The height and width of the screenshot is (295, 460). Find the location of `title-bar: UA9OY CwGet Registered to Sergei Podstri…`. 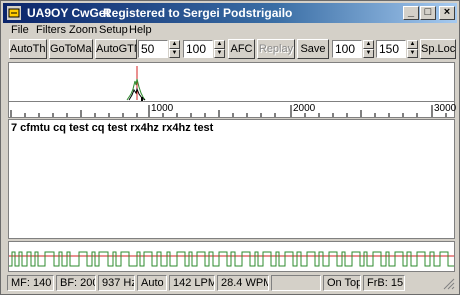

title-bar: UA9OY CwGet Registered to Sergei Podstri… is located at coordinates (230, 13).